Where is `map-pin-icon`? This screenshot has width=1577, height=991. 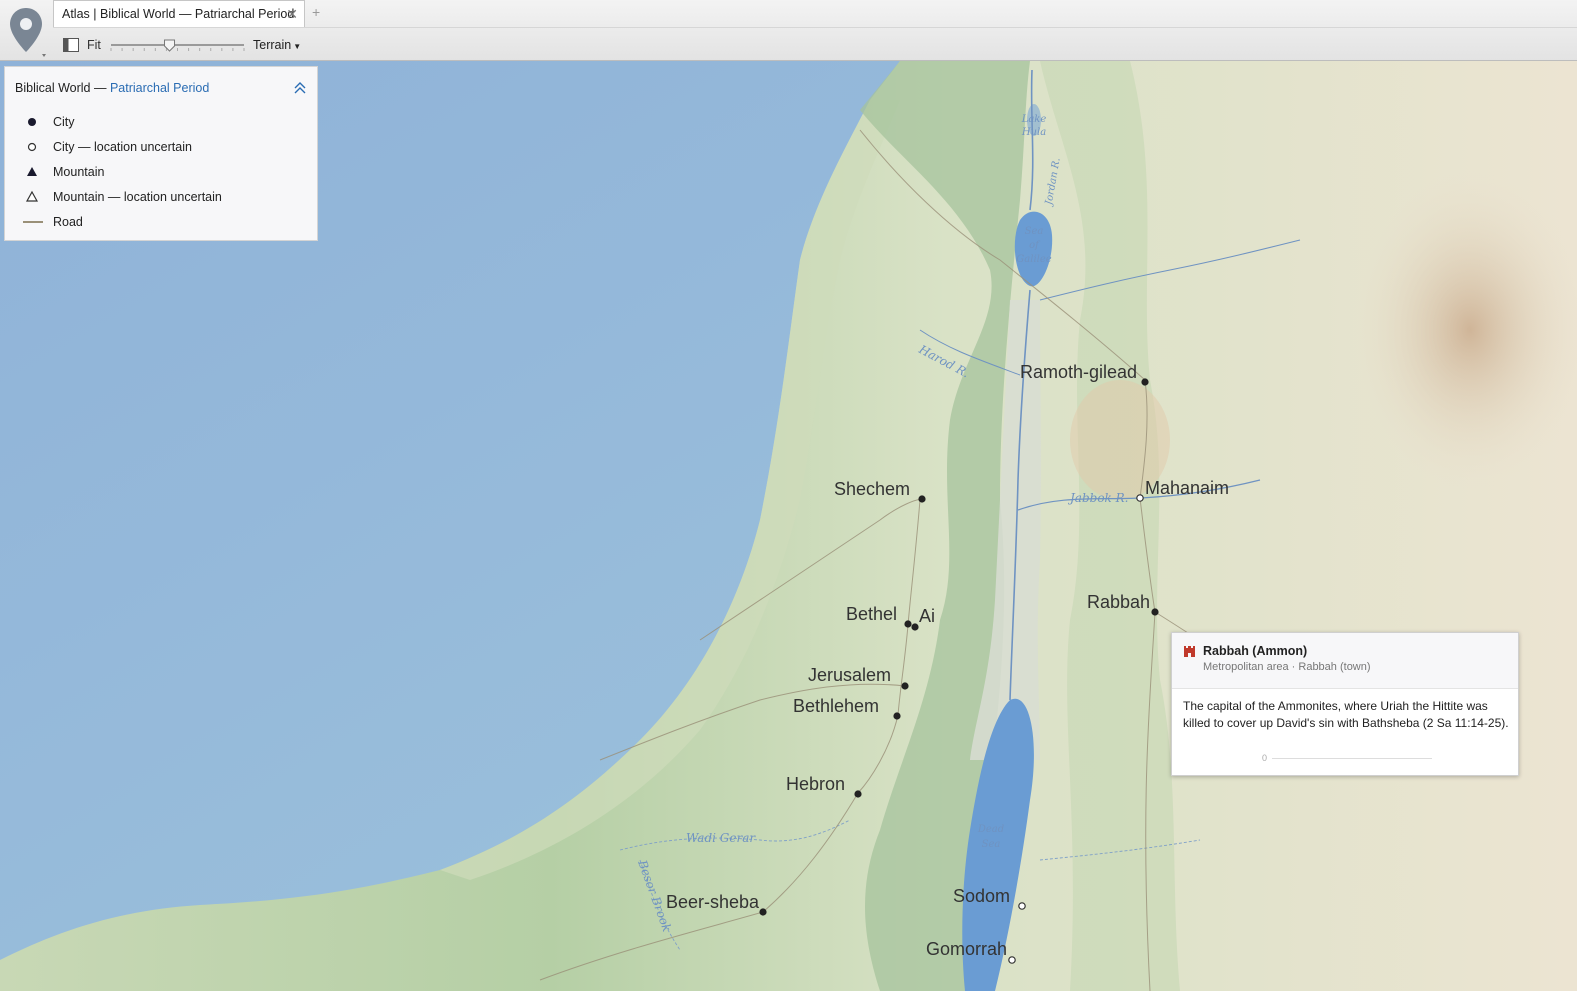
map-pin-icon is located at coordinates (26, 32).